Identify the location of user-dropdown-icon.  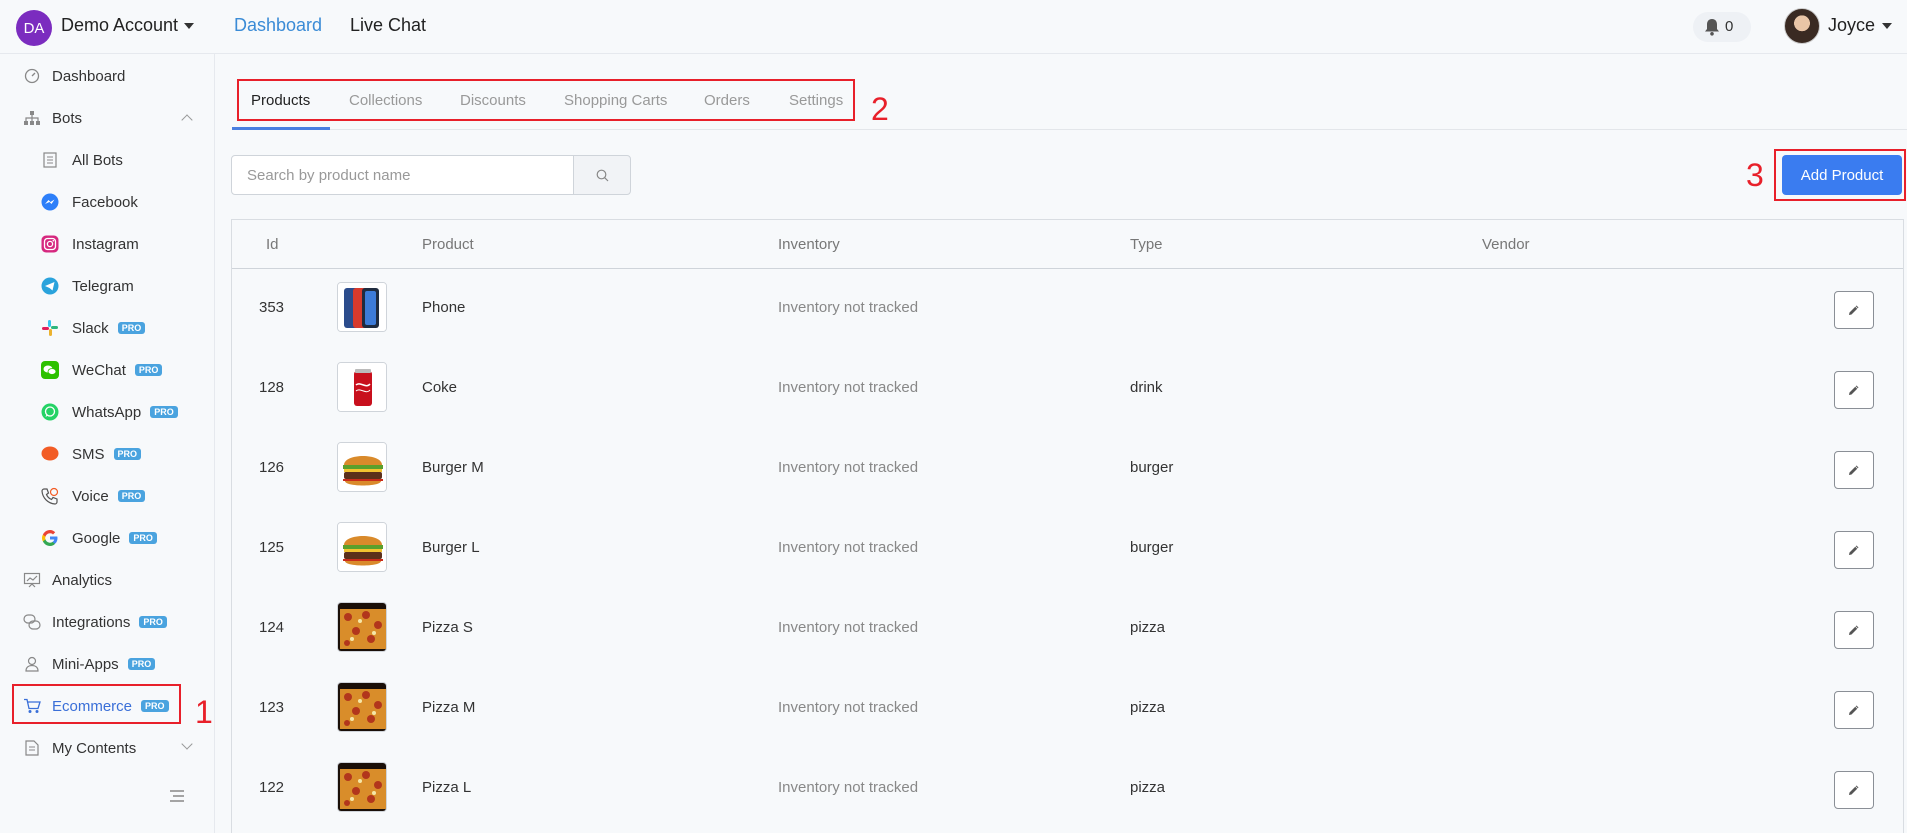
(1887, 26).